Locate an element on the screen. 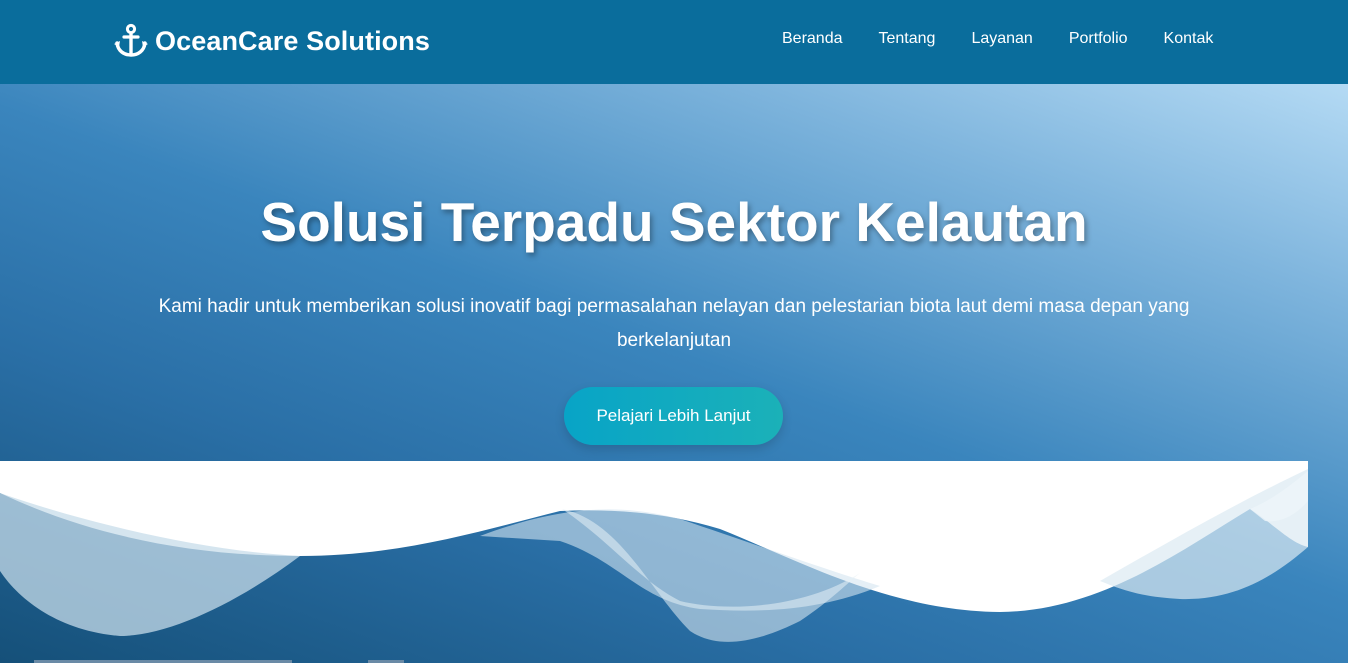 This screenshot has width=1348, height=663. learn-more-button: Pelajari Lebih Lanjut is located at coordinates (673, 416).